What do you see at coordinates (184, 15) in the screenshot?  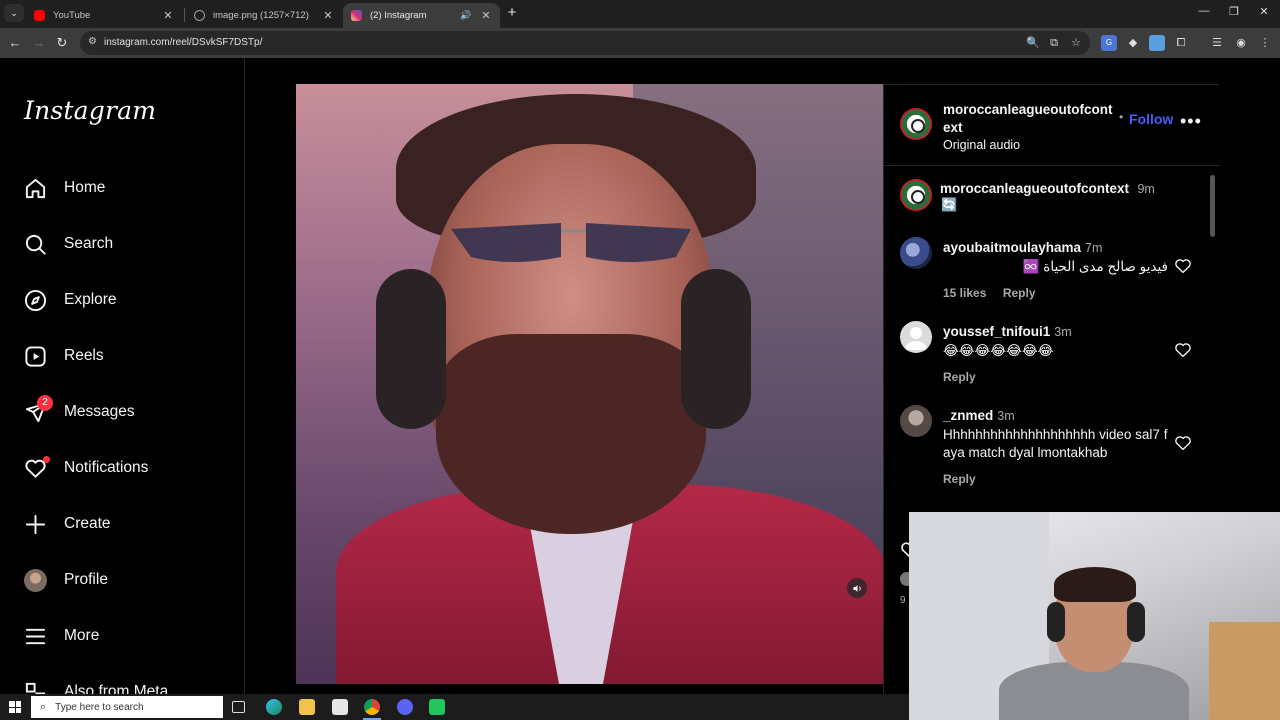 I see `tab-divider` at bounding box center [184, 15].